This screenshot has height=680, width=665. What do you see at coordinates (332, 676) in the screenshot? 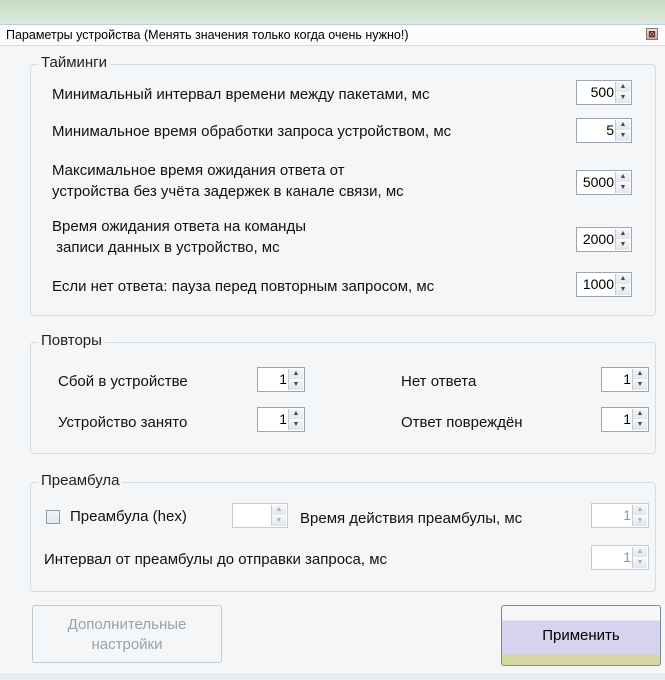
I see `window-bottom-edge` at bounding box center [332, 676].